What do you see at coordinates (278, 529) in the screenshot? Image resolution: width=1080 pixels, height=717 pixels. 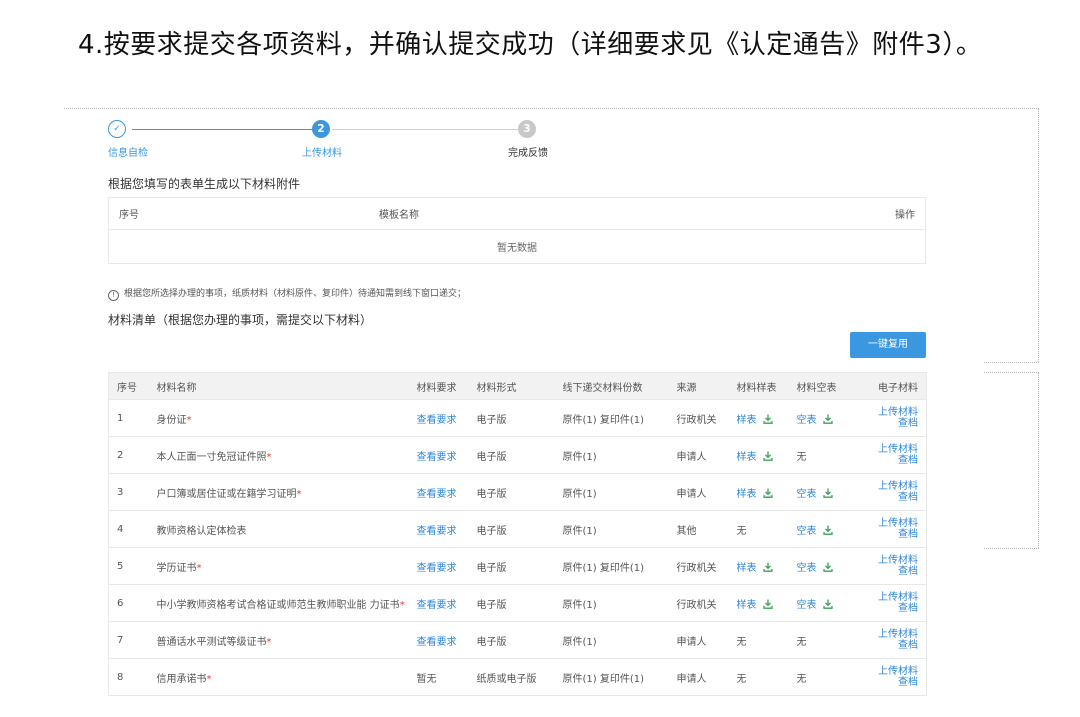 I see `material-name: 教师资格认定体检表` at bounding box center [278, 529].